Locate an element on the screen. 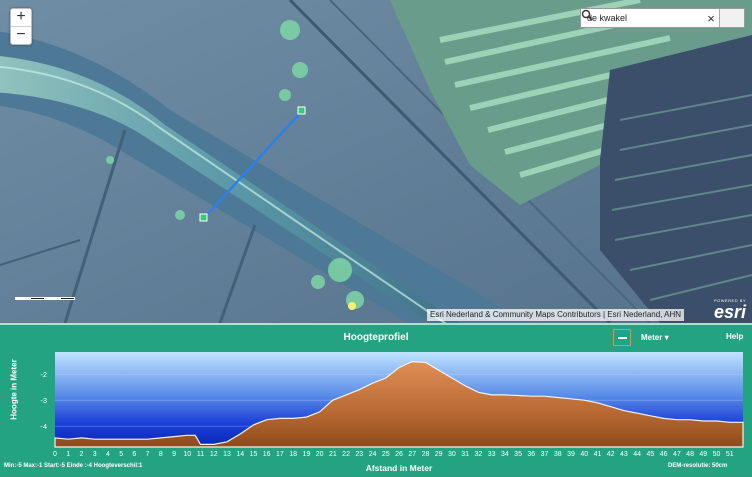  x-tick-label: 18 is located at coordinates (293, 454).